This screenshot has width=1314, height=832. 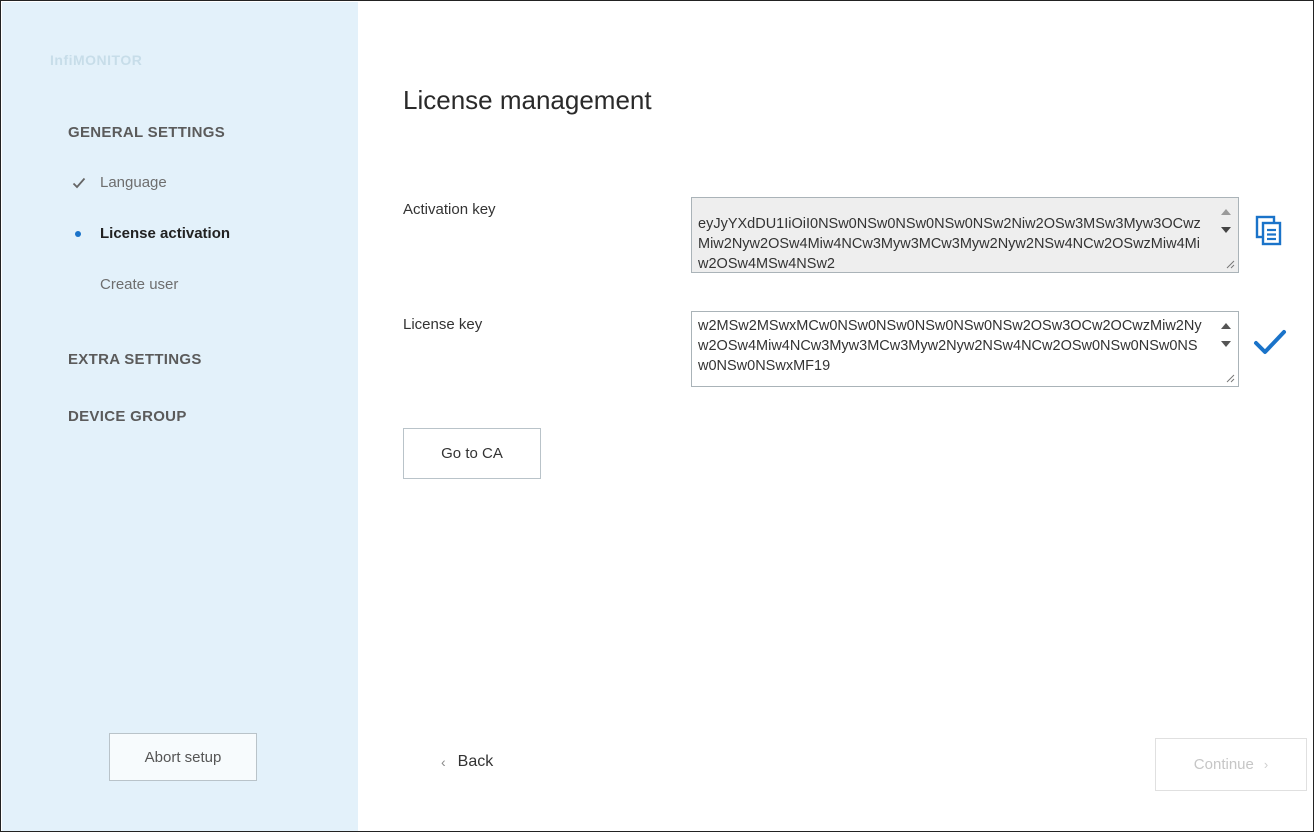 I want to click on checkmark-icon, so click(x=1270, y=343).